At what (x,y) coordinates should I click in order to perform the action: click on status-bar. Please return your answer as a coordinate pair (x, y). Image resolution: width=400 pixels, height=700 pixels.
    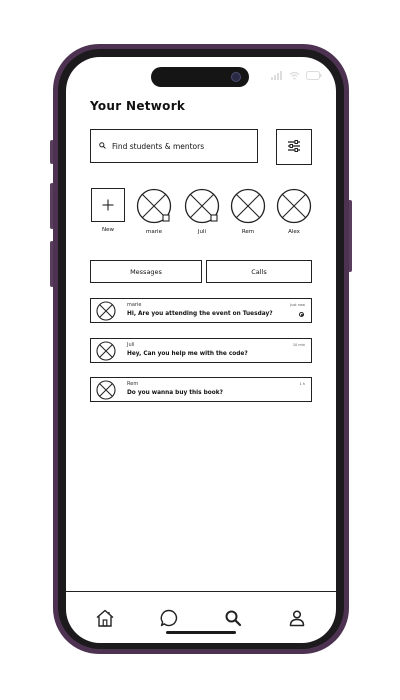
    Looking at the image, I should click on (296, 75).